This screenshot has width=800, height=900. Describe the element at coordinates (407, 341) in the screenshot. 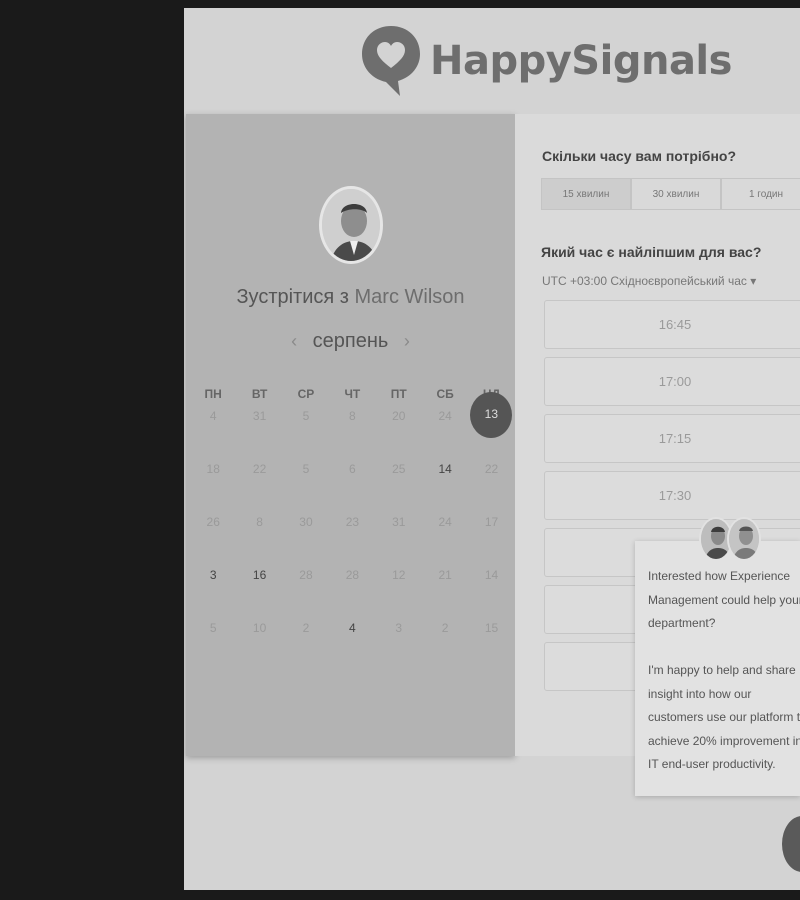

I see `chevron-right-icon: ›` at that location.